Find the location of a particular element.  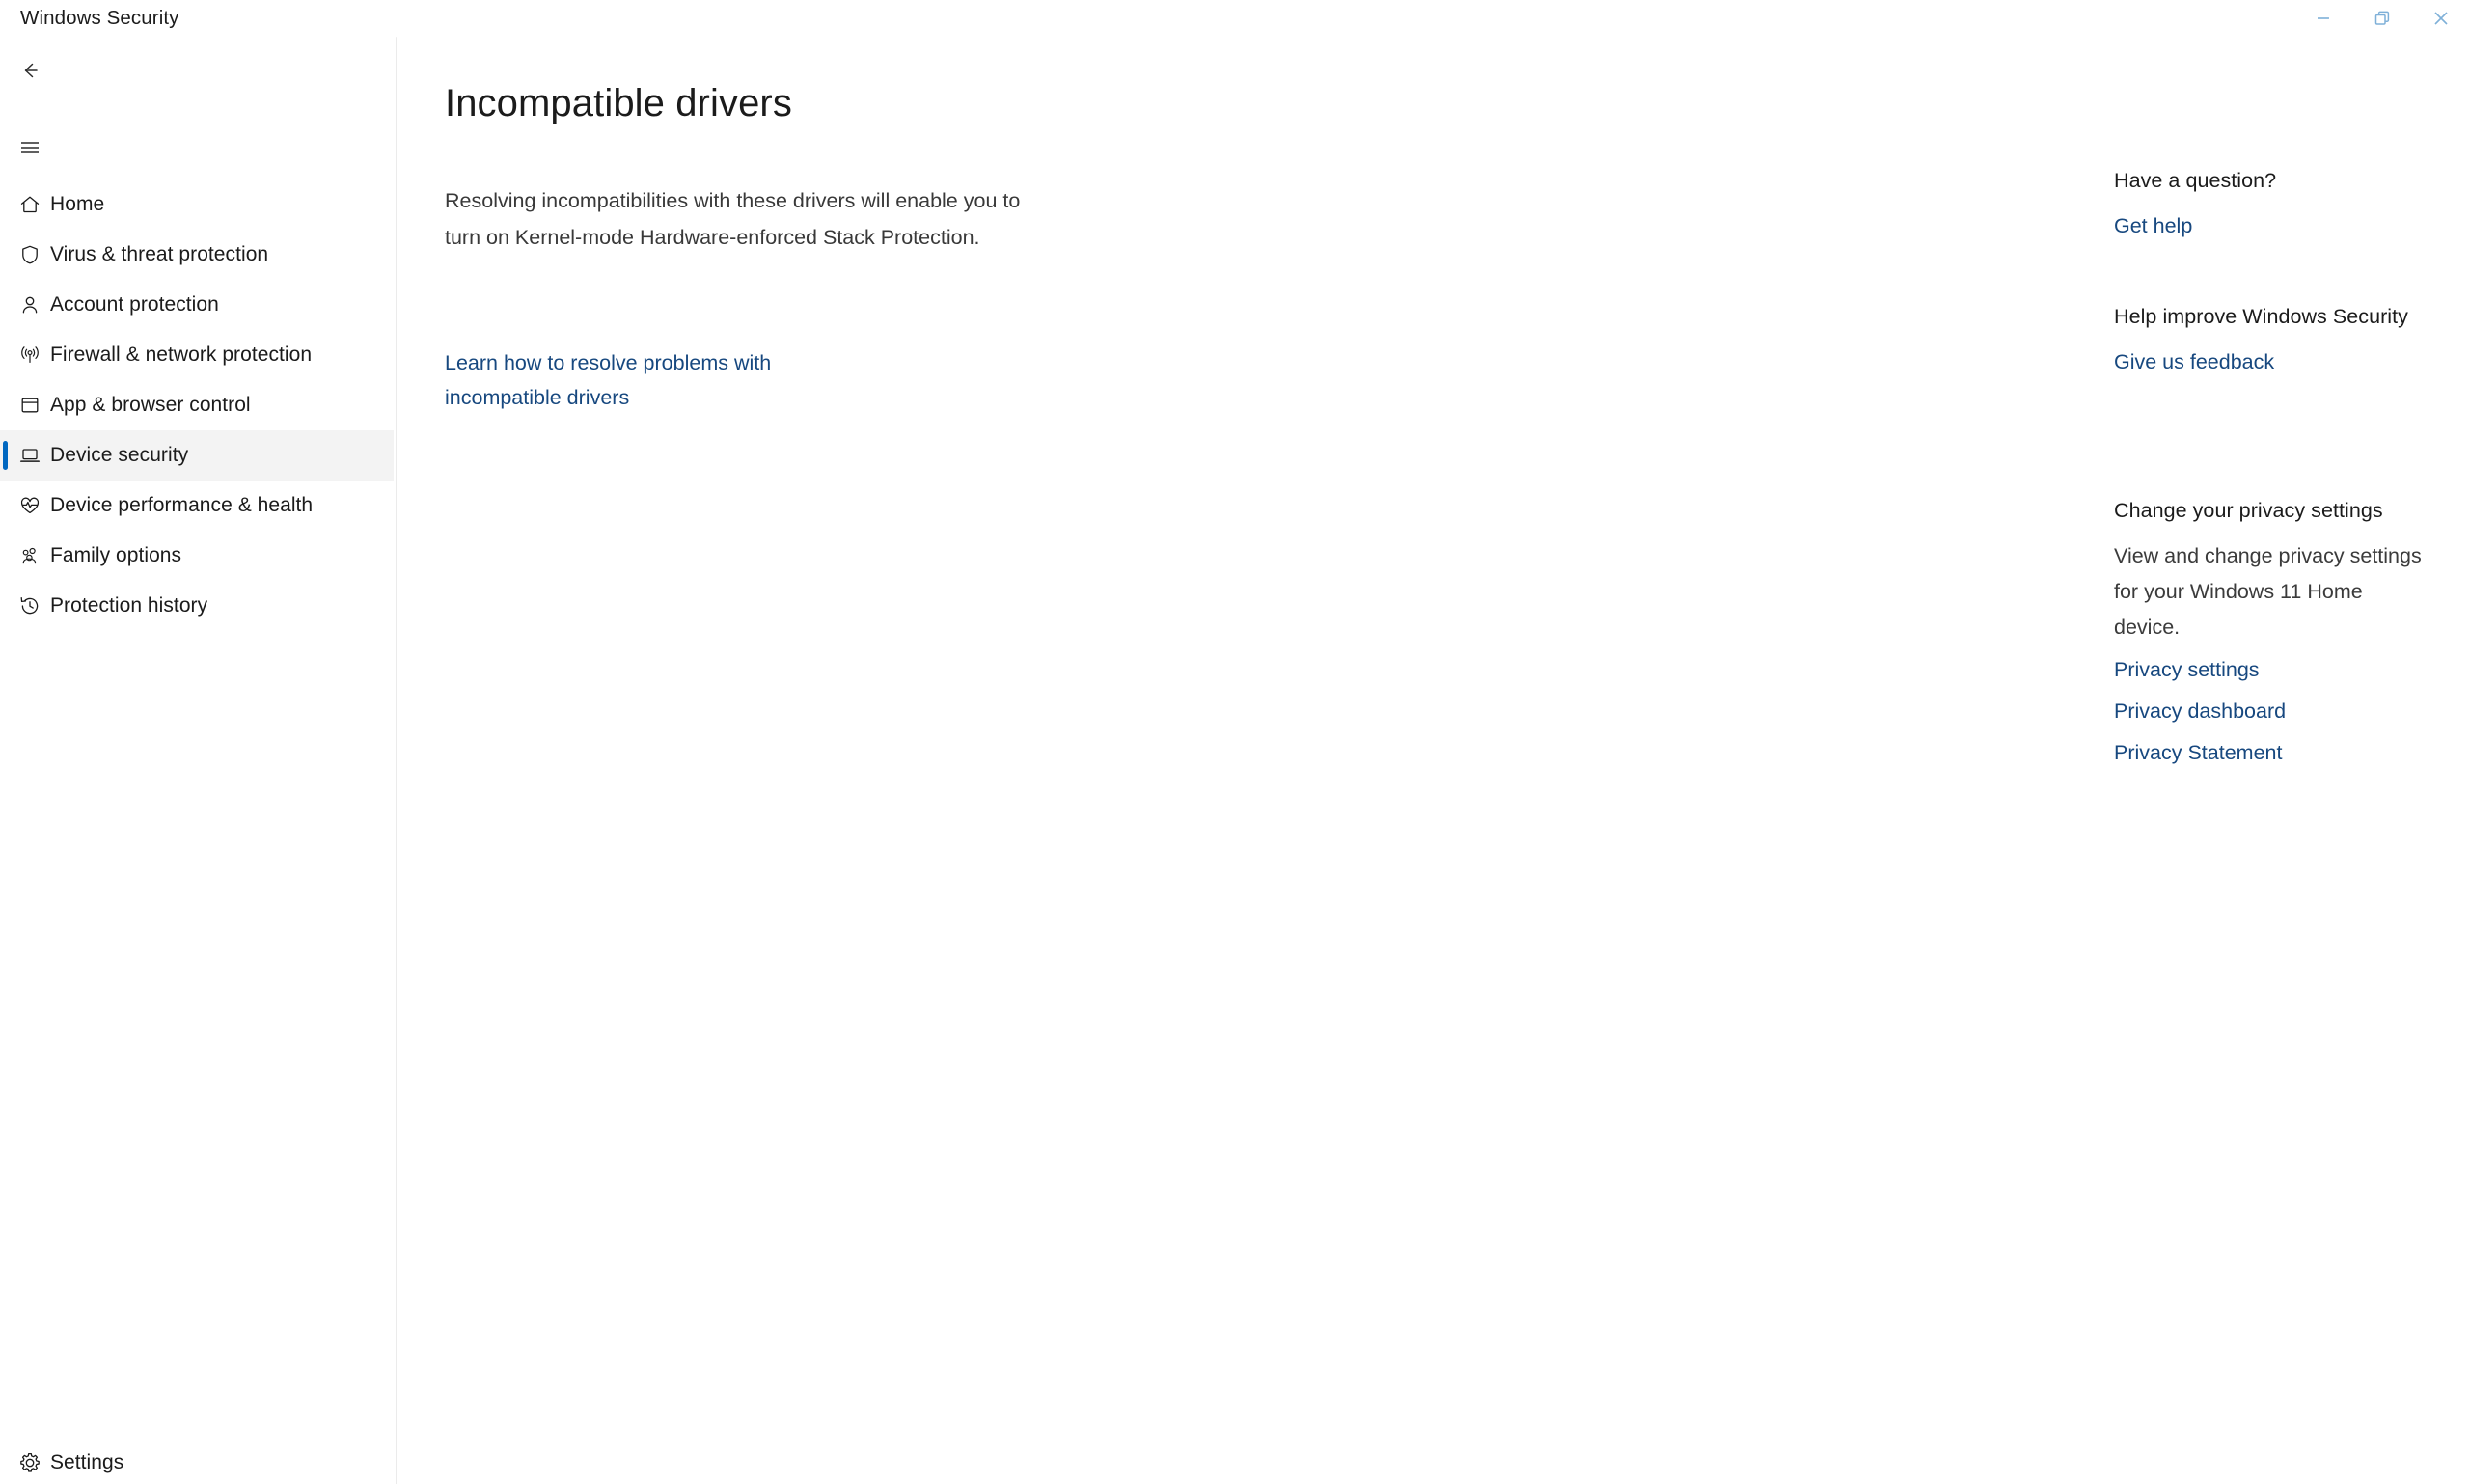

hamburger-menu-button is located at coordinates (30, 147).